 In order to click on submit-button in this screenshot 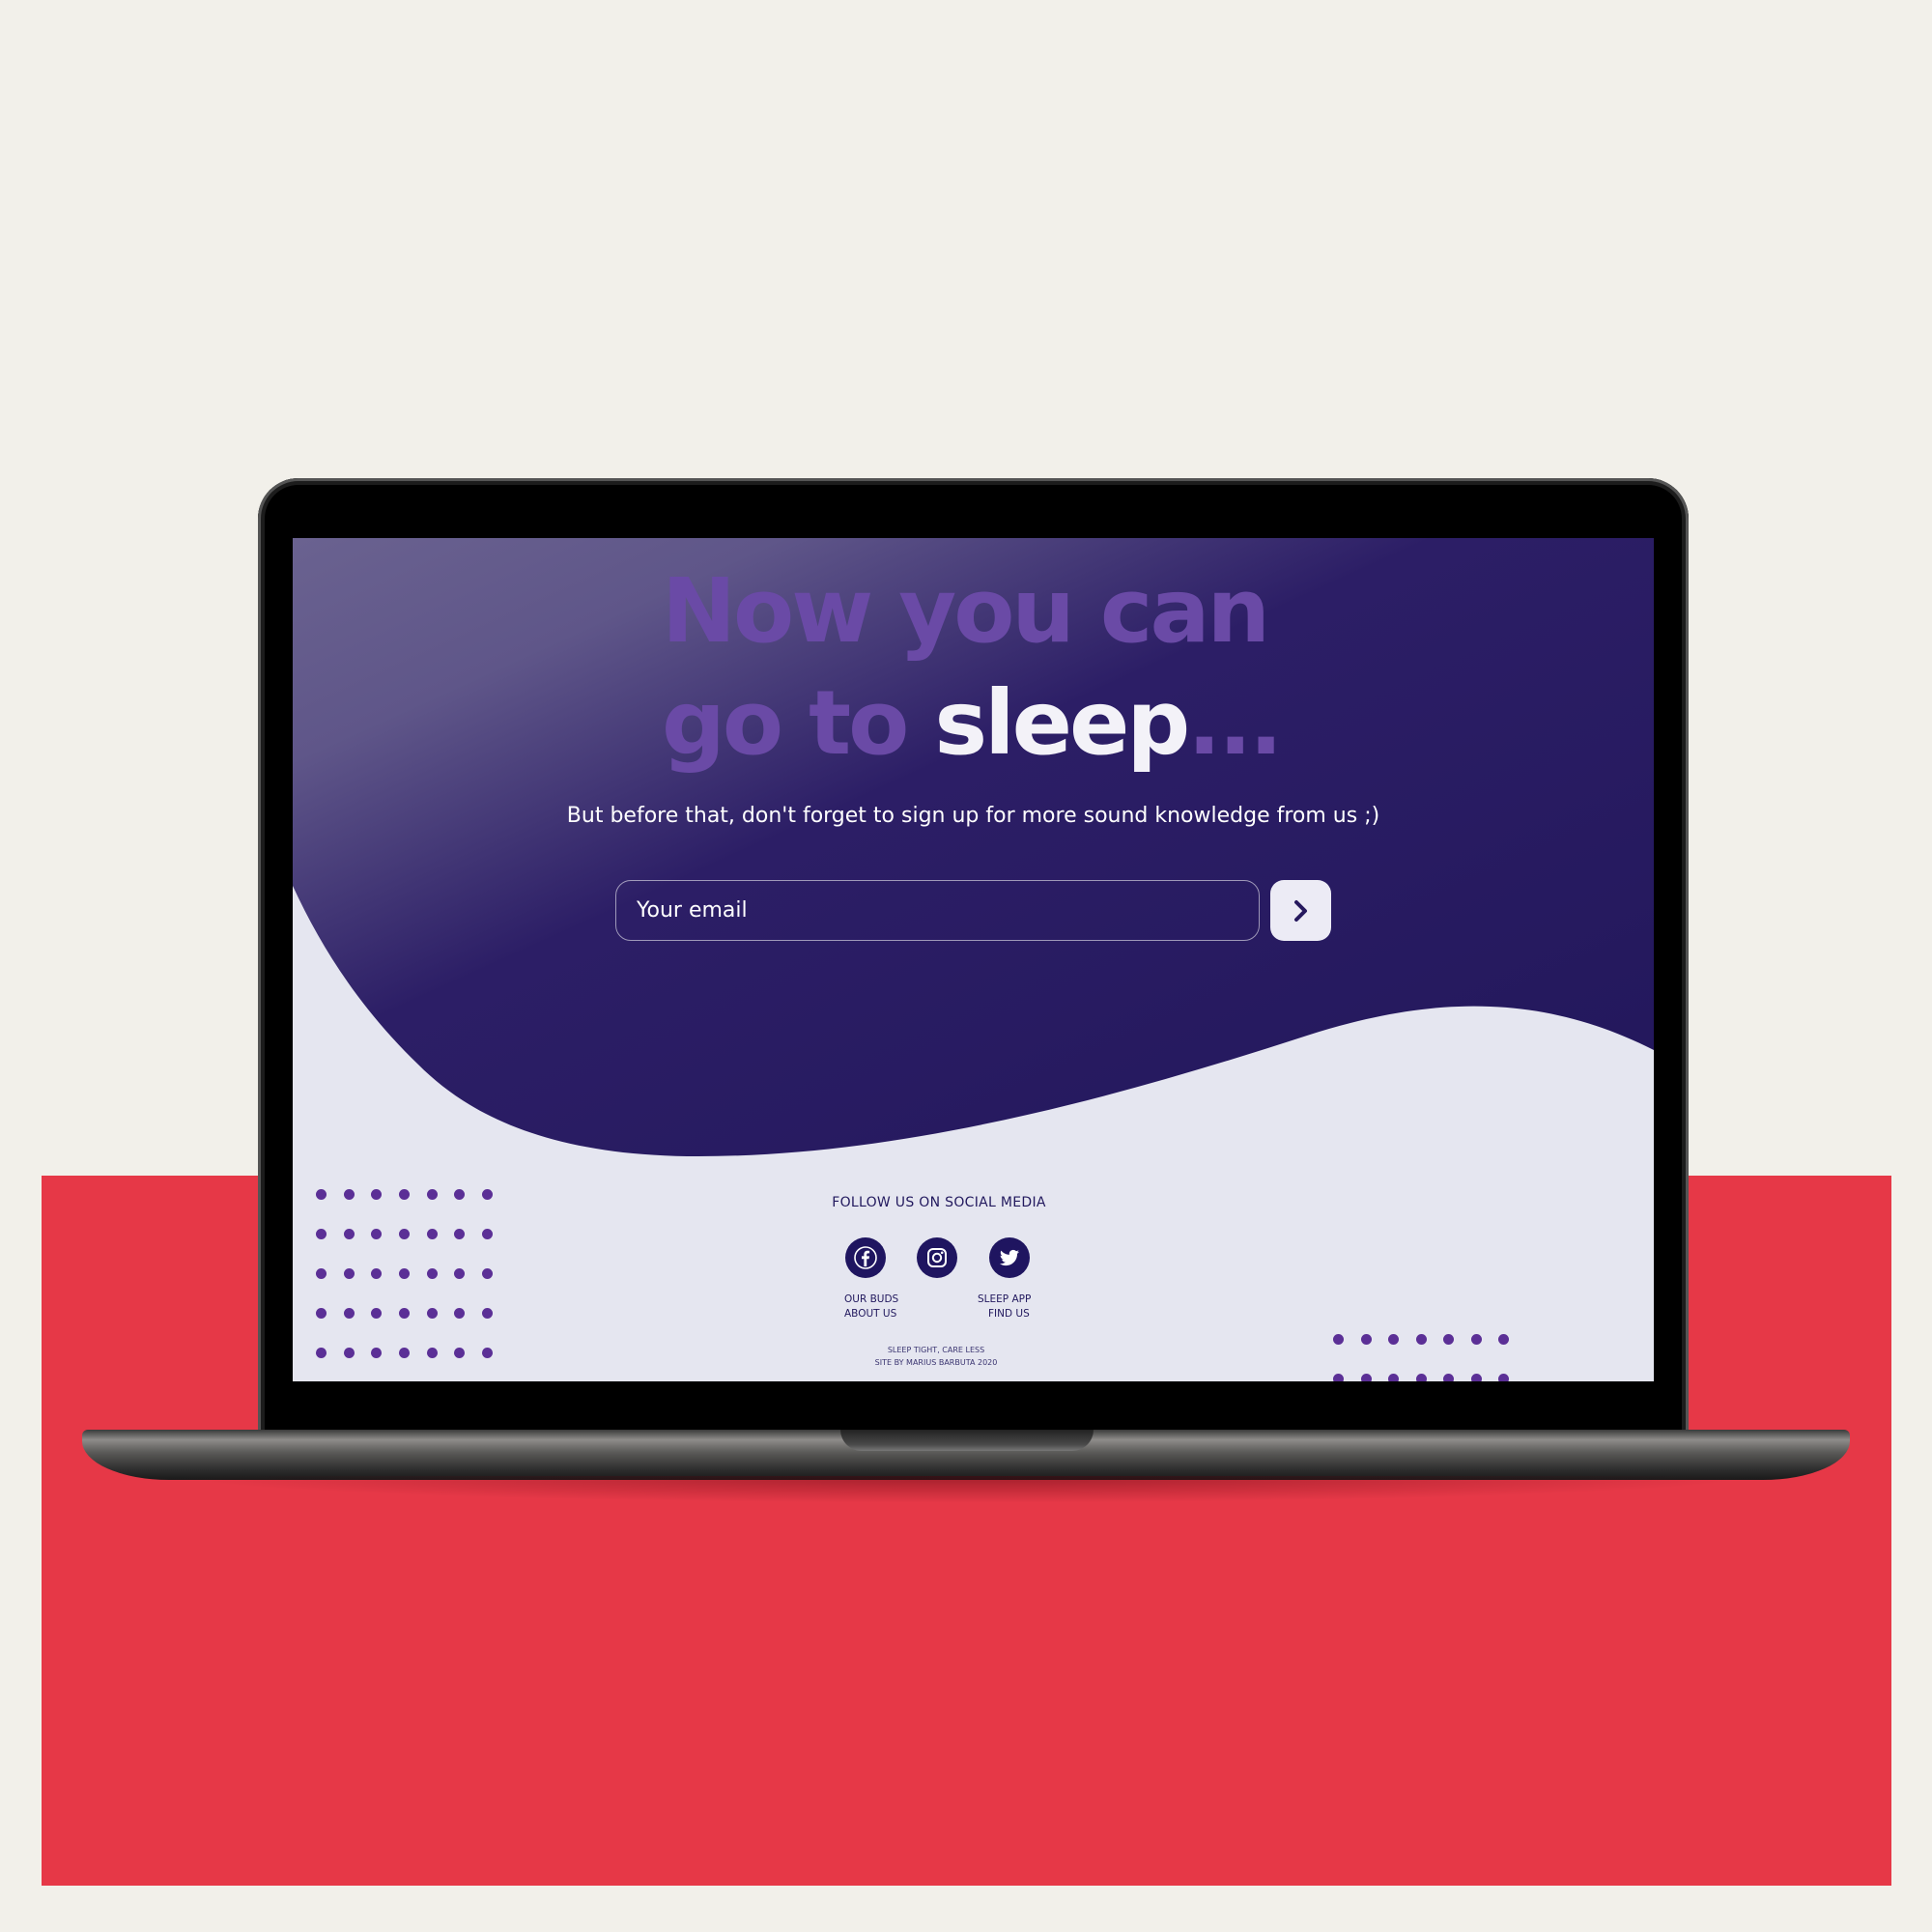, I will do `click(1300, 910)`.